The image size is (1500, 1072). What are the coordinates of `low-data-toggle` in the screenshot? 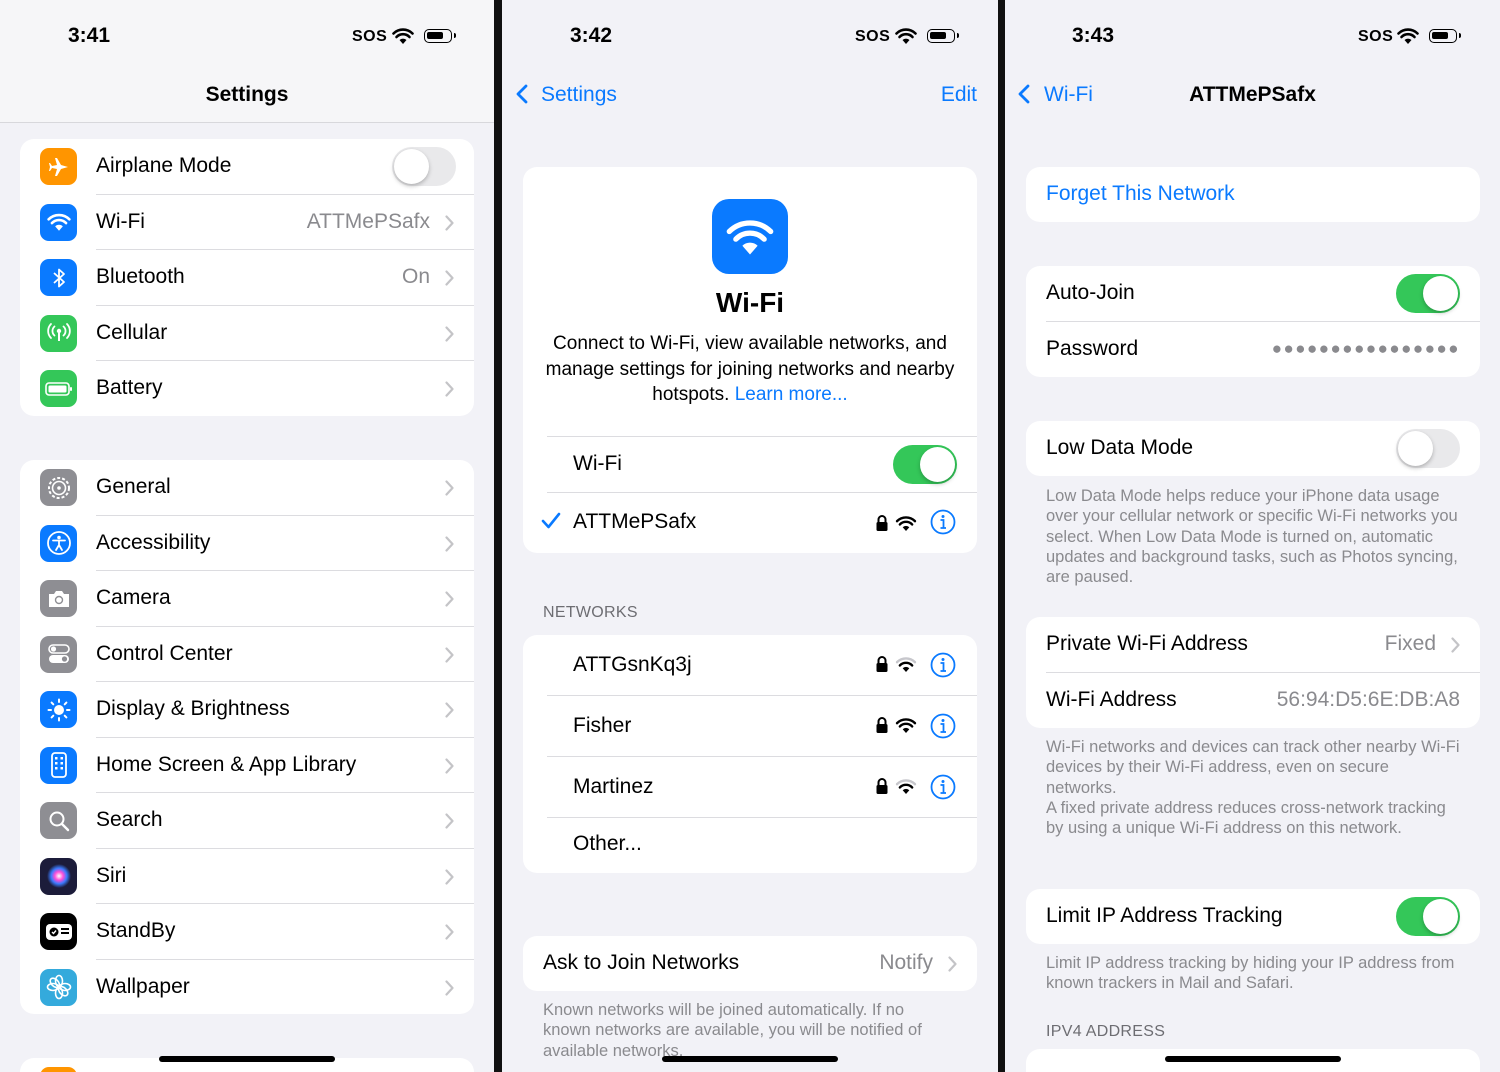 It's located at (1428, 448).